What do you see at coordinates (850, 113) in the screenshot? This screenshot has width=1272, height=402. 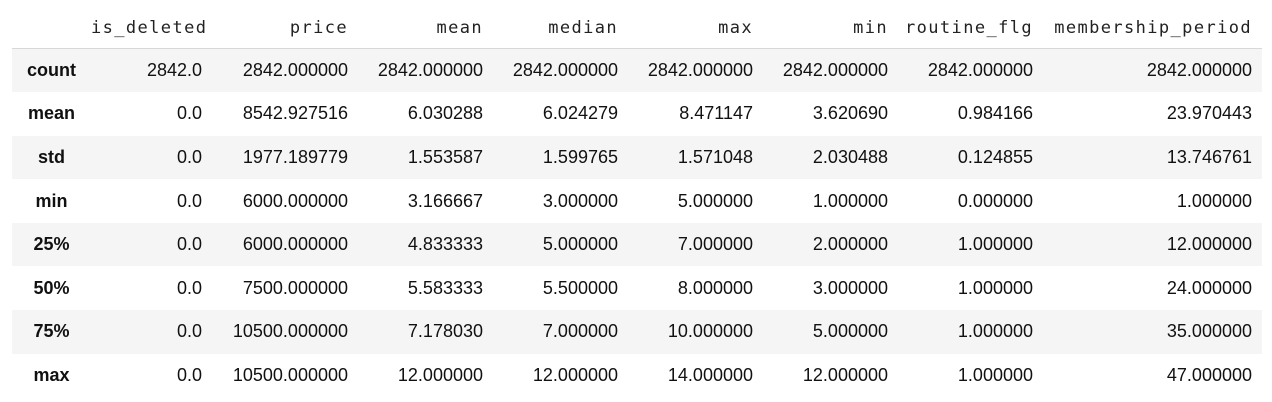 I see `table-cell: 3.620690` at bounding box center [850, 113].